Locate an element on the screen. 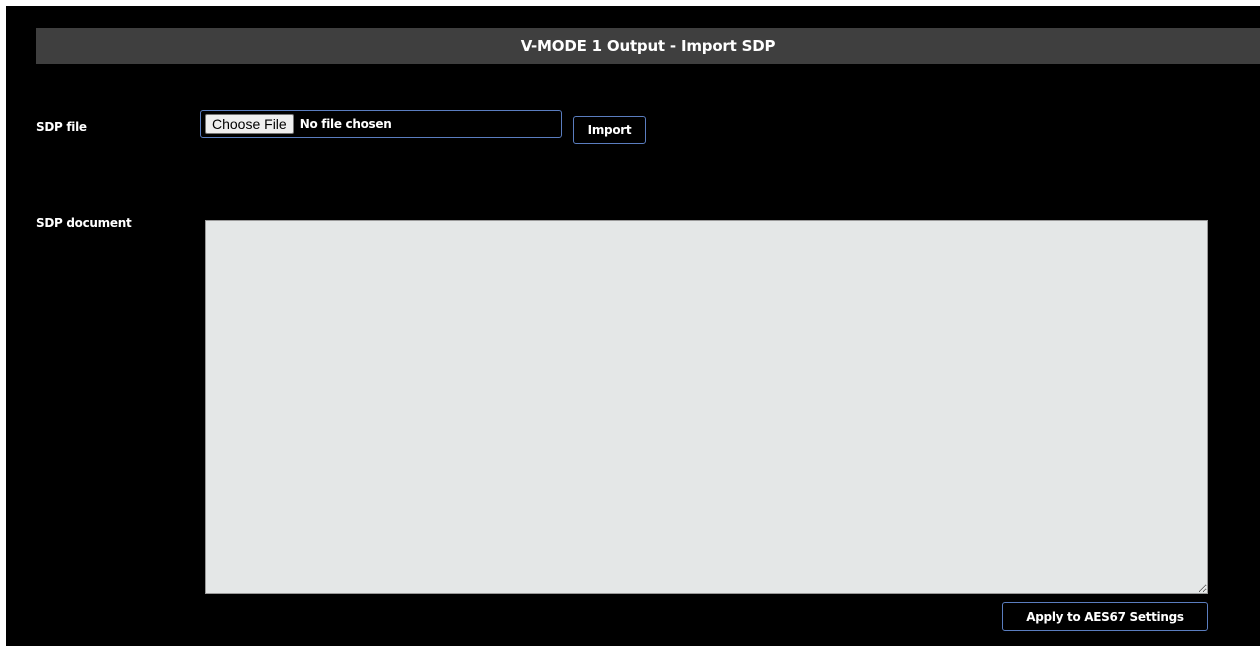 The width and height of the screenshot is (1260, 646). sdp-file-input: Choose File No file chosen is located at coordinates (381, 124).